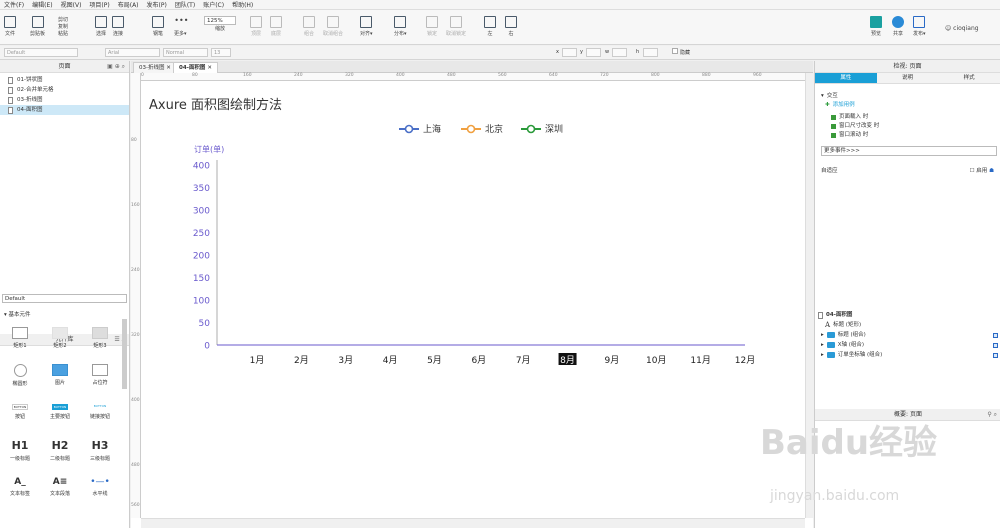 This screenshot has width=1000, height=528. Describe the element at coordinates (60, 338) in the screenshot. I see `widget-rect2: 矩形2` at that location.